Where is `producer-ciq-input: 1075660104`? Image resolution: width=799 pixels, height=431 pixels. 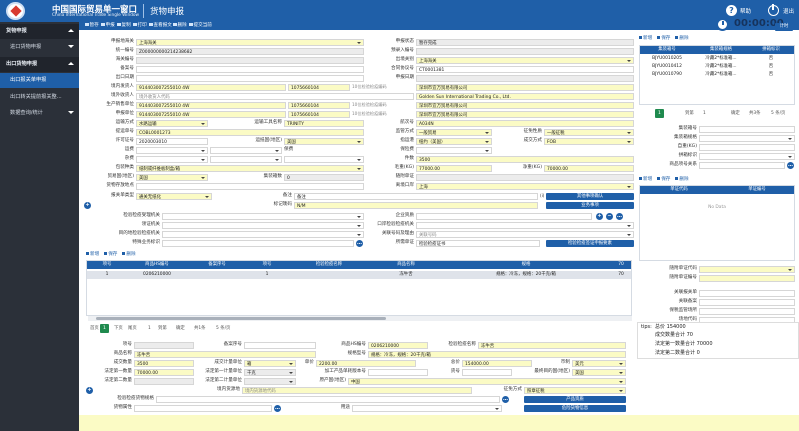 producer-ciq-input: 1075660104 is located at coordinates (319, 105).